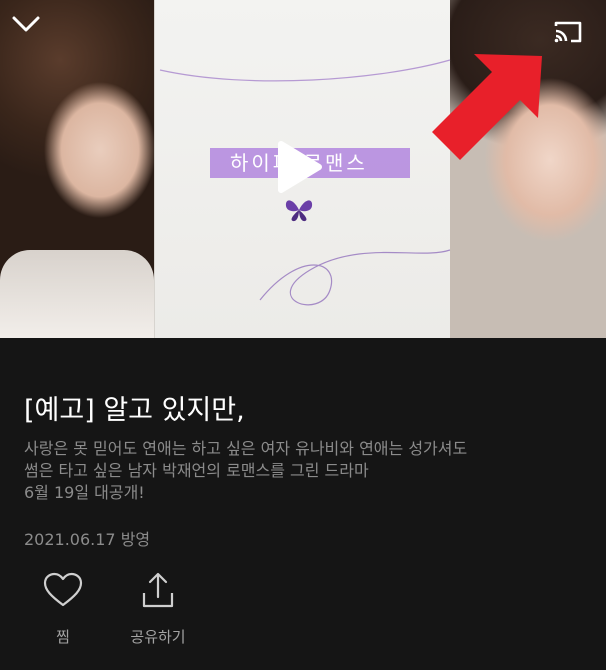  I want to click on play-button, so click(300, 167).